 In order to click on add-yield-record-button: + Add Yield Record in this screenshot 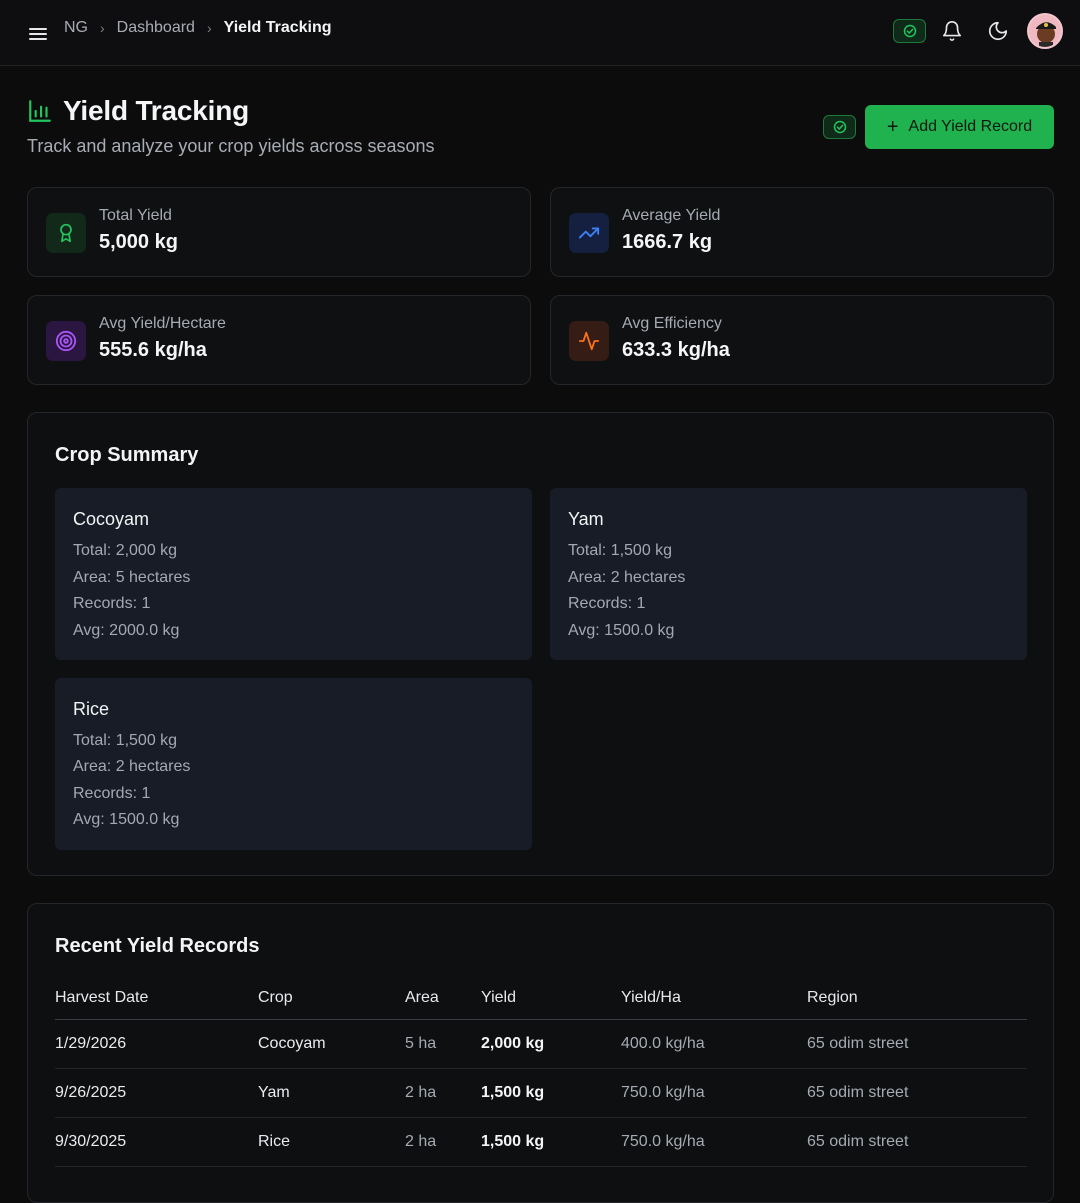, I will do `click(959, 127)`.